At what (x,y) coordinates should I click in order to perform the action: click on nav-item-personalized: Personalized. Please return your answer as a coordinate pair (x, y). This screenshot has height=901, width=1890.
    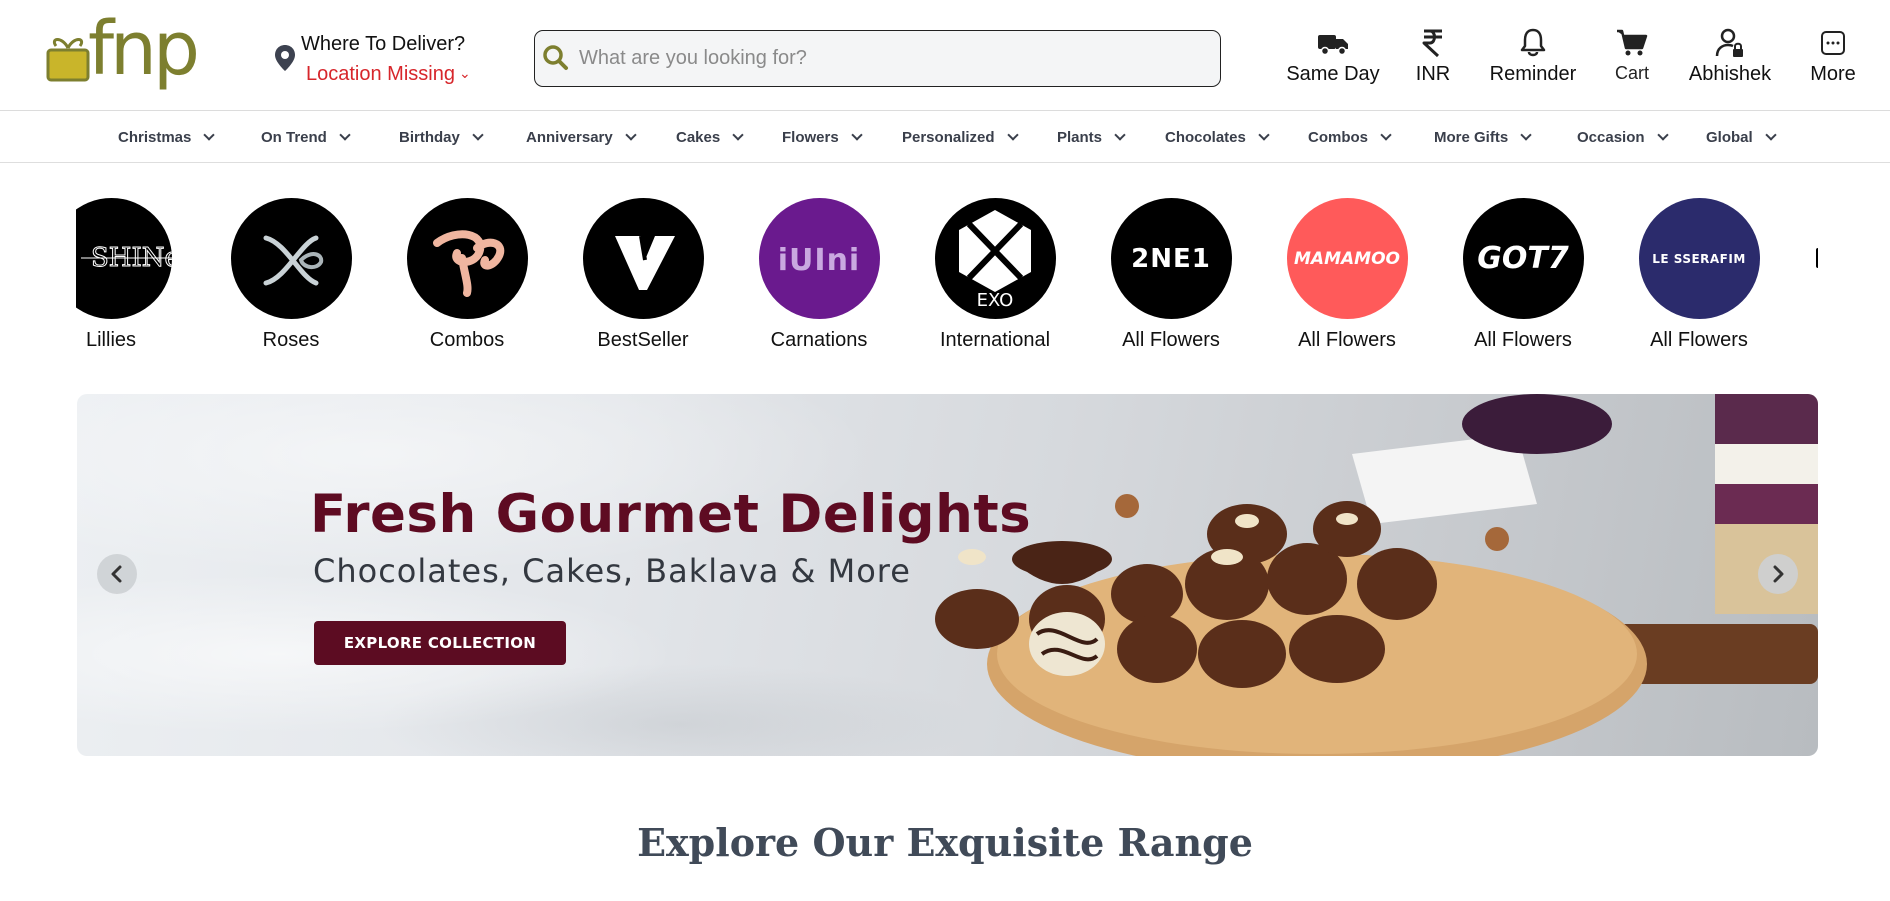
    Looking at the image, I should click on (960, 137).